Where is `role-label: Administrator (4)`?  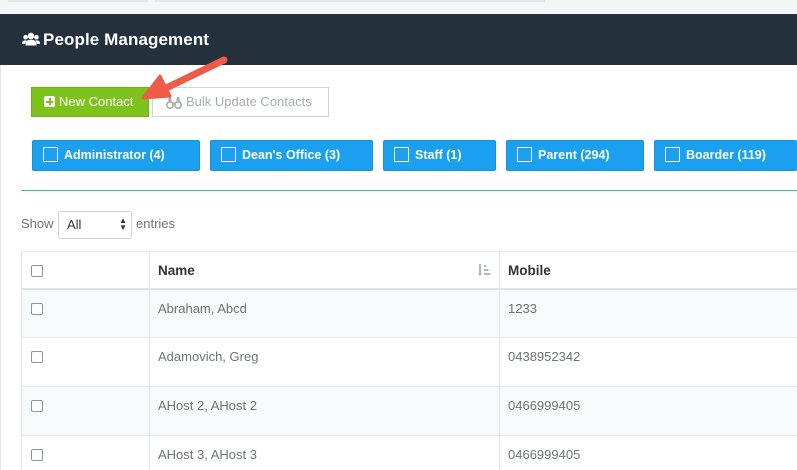
role-label: Administrator (4) is located at coordinates (114, 155).